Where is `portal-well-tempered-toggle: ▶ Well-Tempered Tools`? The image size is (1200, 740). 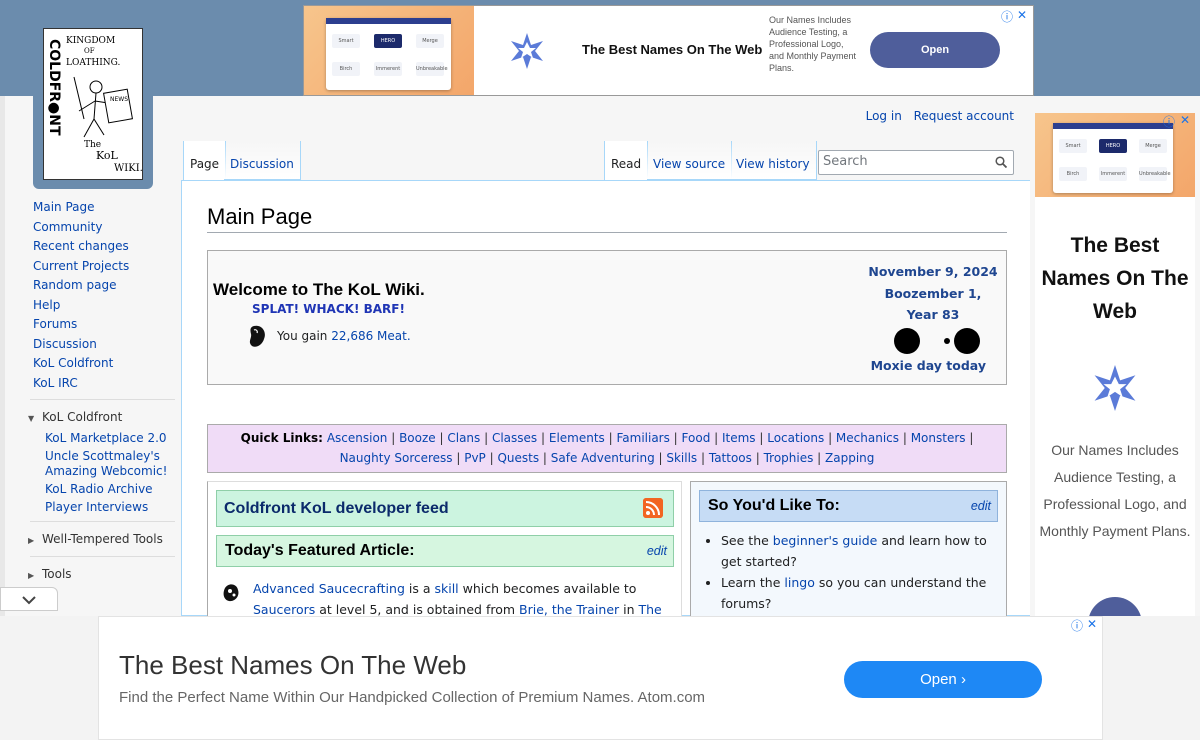
portal-well-tempered-toggle: ▶ Well-Tempered Tools is located at coordinates (100, 540).